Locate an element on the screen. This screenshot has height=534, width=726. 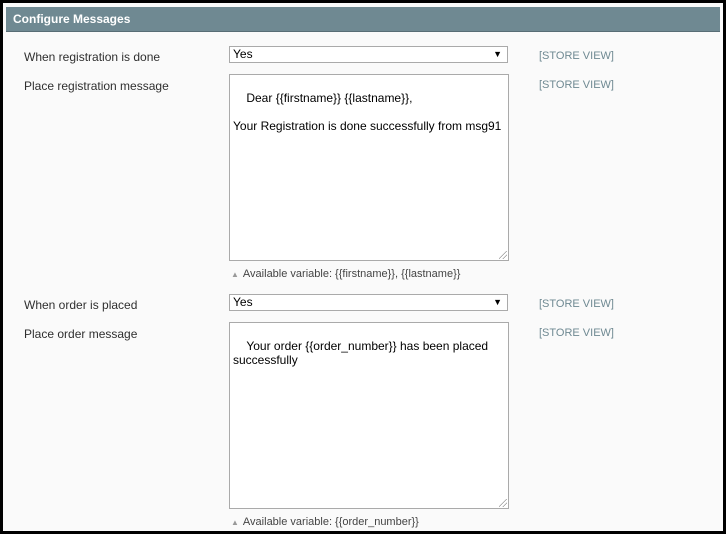
order-message-hint-text: Available variable: {{order_number}} is located at coordinates (330, 522).